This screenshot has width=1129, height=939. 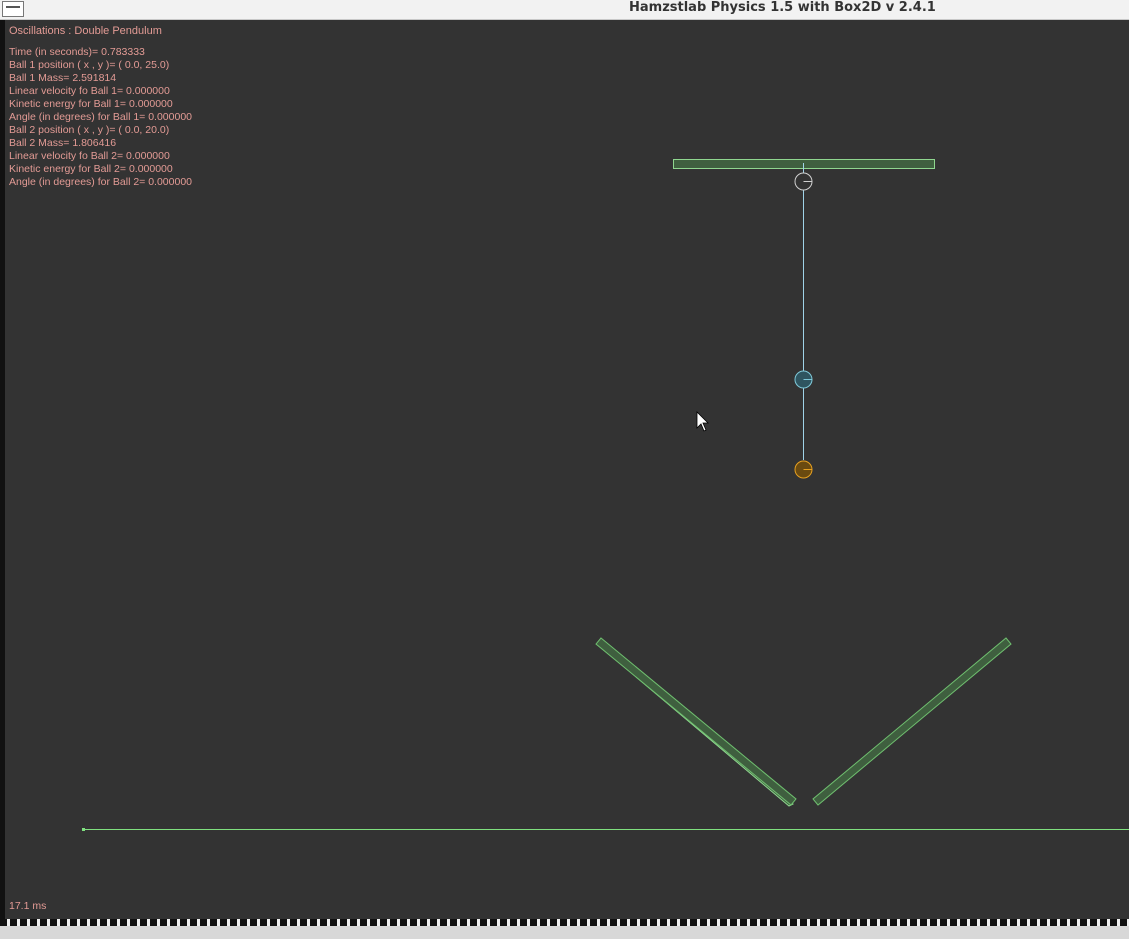 I want to click on title-bar: Hamzstlab Physics 1.5 with Box2D v 2.4.1, so click(x=564, y=10).